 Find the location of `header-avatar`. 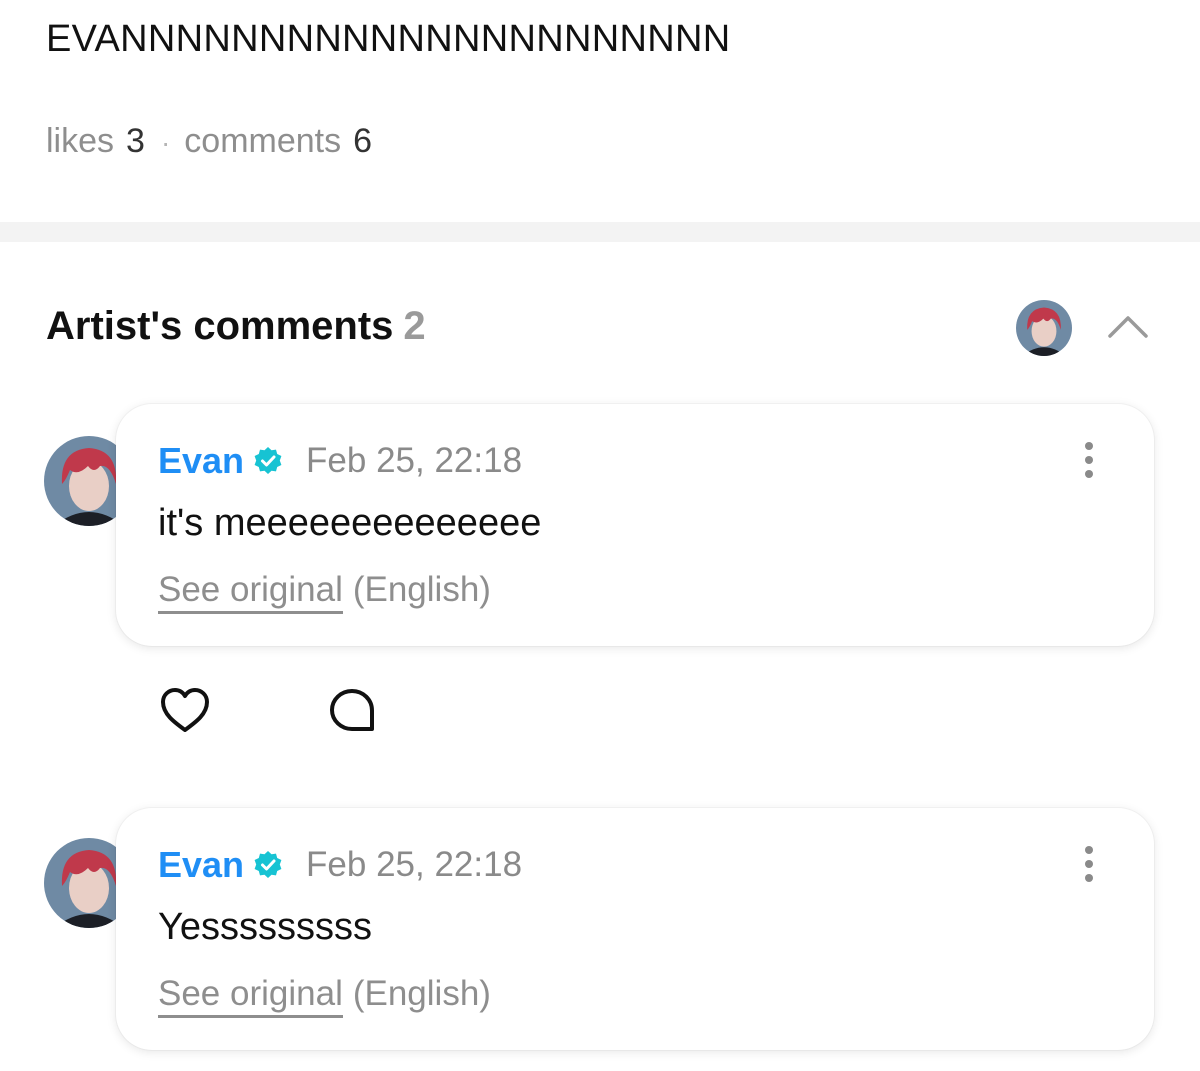

header-avatar is located at coordinates (1044, 328).